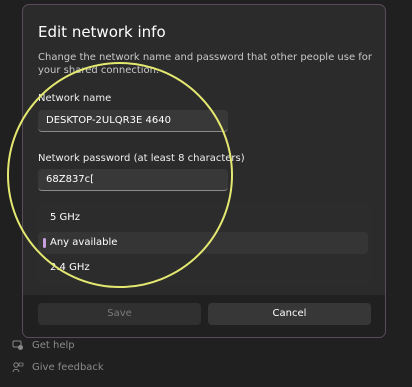 This screenshot has width=412, height=387. Describe the element at coordinates (65, 217) in the screenshot. I see `band-option-label: 5 GHz` at that location.